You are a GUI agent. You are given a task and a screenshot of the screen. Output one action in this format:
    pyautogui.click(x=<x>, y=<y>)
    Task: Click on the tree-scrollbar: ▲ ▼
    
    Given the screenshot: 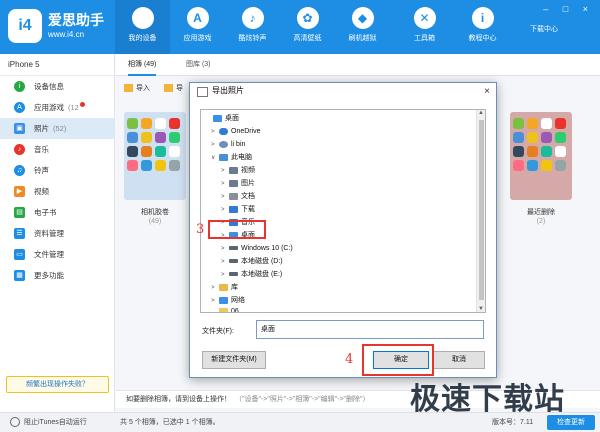 What is the action you would take?
    pyautogui.click(x=480, y=211)
    